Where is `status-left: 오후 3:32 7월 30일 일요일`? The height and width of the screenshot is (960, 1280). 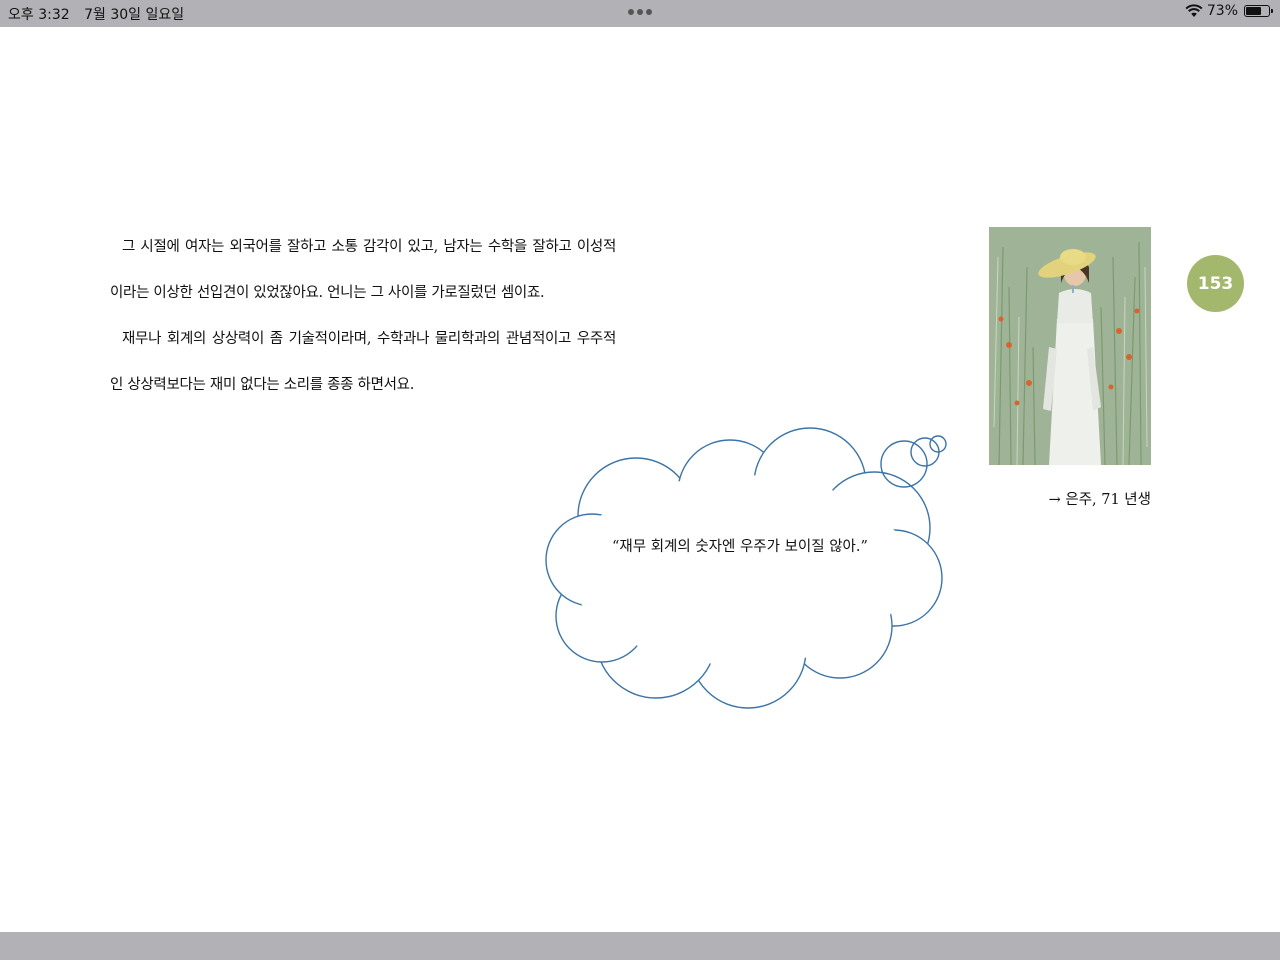
status-left: 오후 3:32 7월 30일 일요일 is located at coordinates (101, 14).